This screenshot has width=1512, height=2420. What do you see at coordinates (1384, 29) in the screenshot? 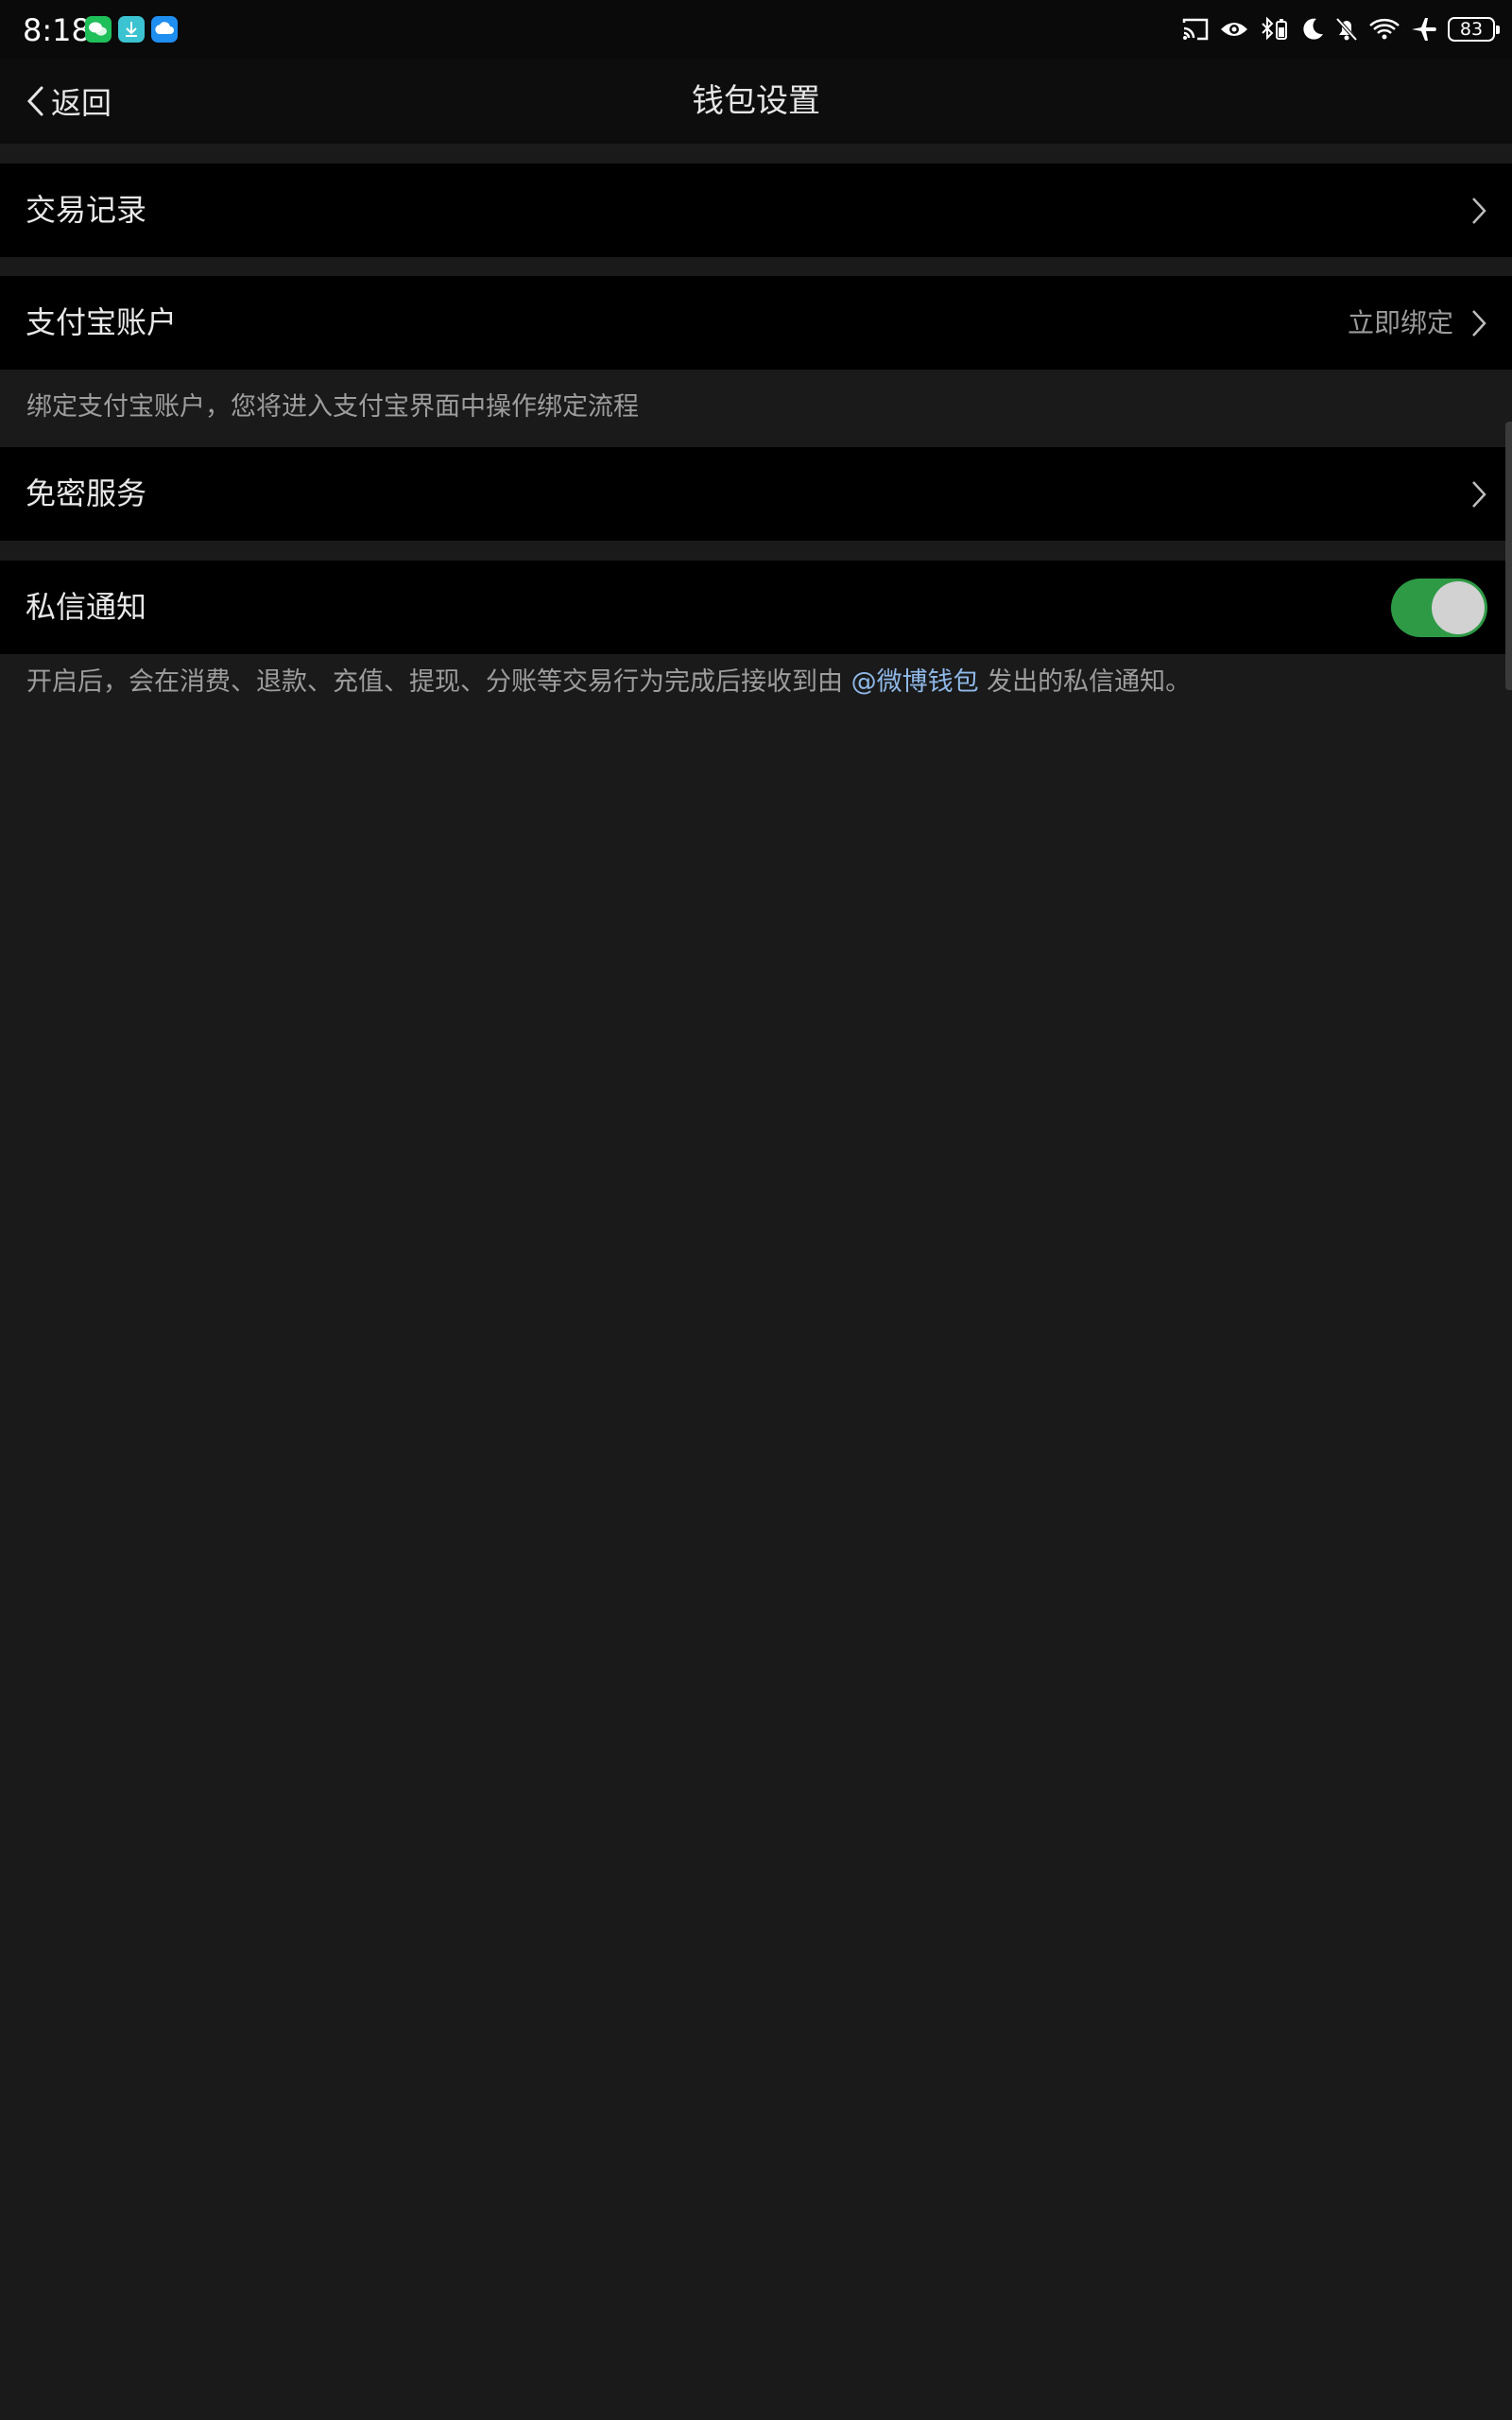
I see `wifi-icon` at bounding box center [1384, 29].